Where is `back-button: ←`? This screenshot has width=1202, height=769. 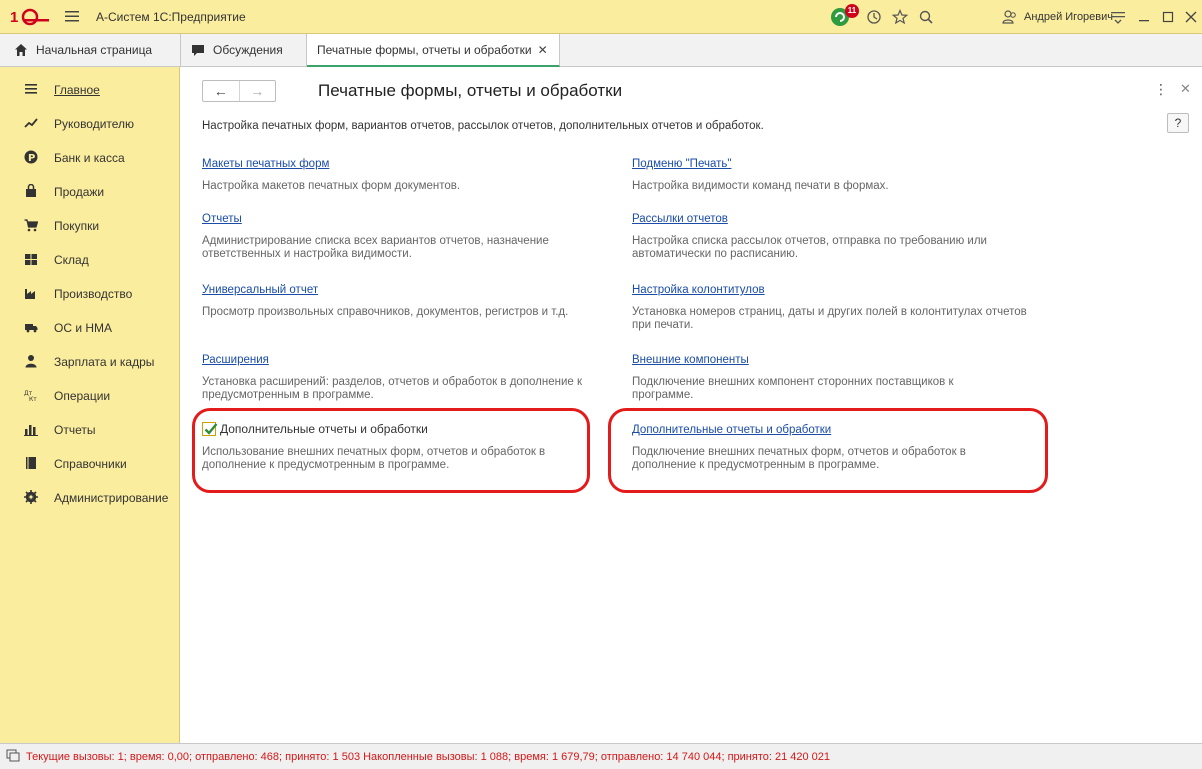 back-button: ← is located at coordinates (221, 91).